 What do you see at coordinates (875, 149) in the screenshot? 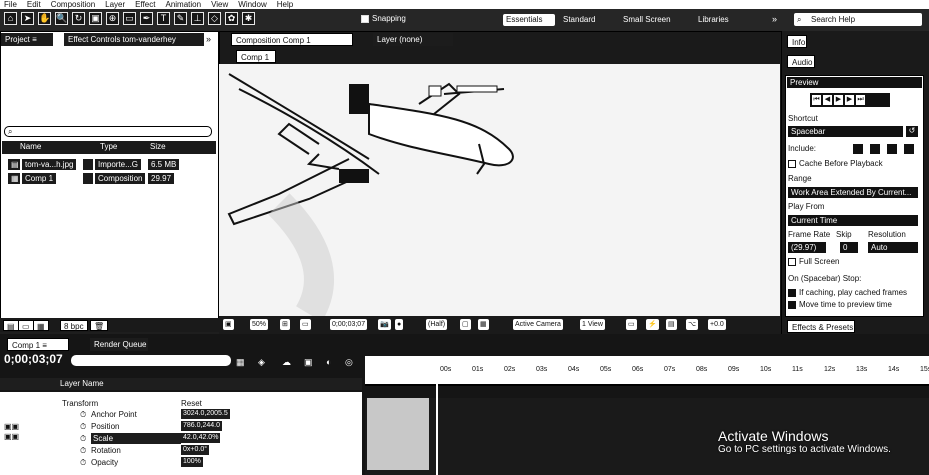
I see `include-audio-icon` at bounding box center [875, 149].